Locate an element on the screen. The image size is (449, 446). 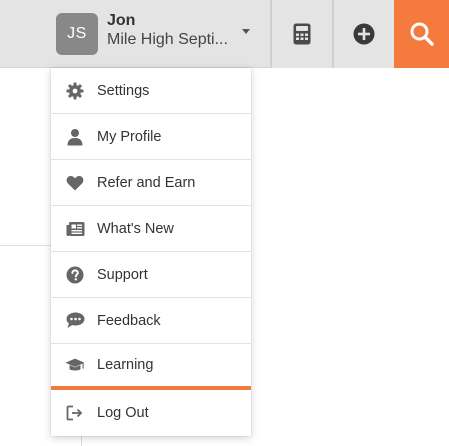
menu-item-refer-and-earn: Refer and Earn is located at coordinates (151, 183).